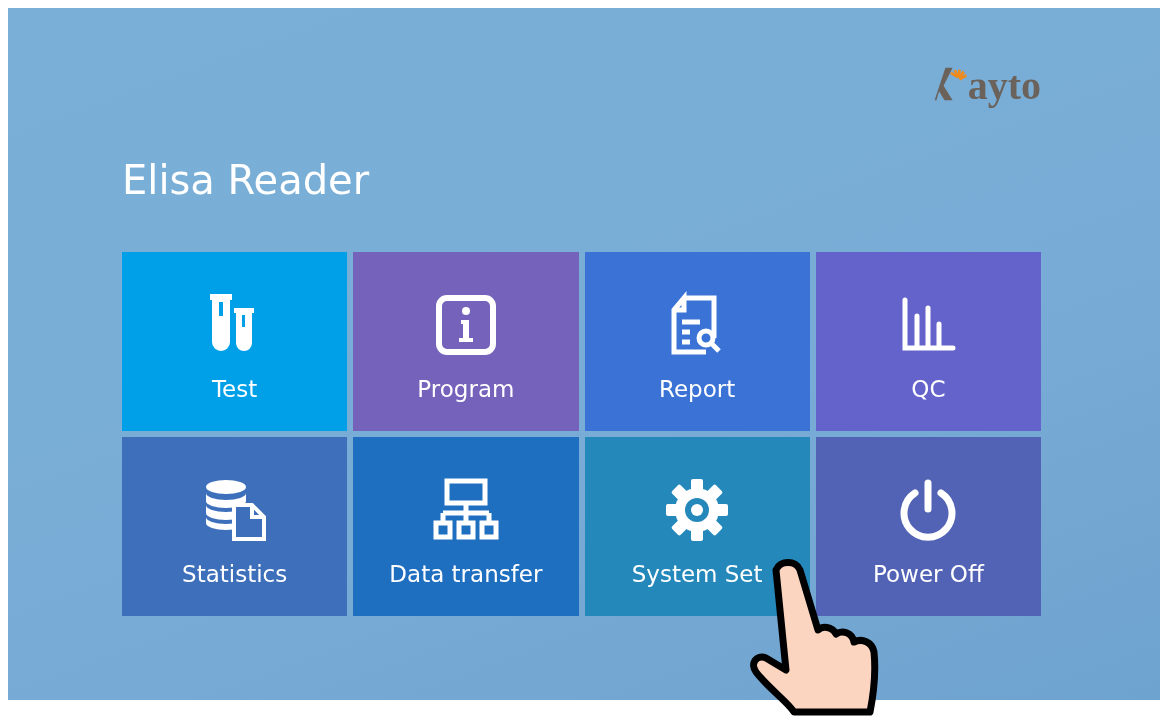 The width and height of the screenshot is (1161, 725). Describe the element at coordinates (466, 526) in the screenshot. I see `menu-tile: Data transfer` at that location.